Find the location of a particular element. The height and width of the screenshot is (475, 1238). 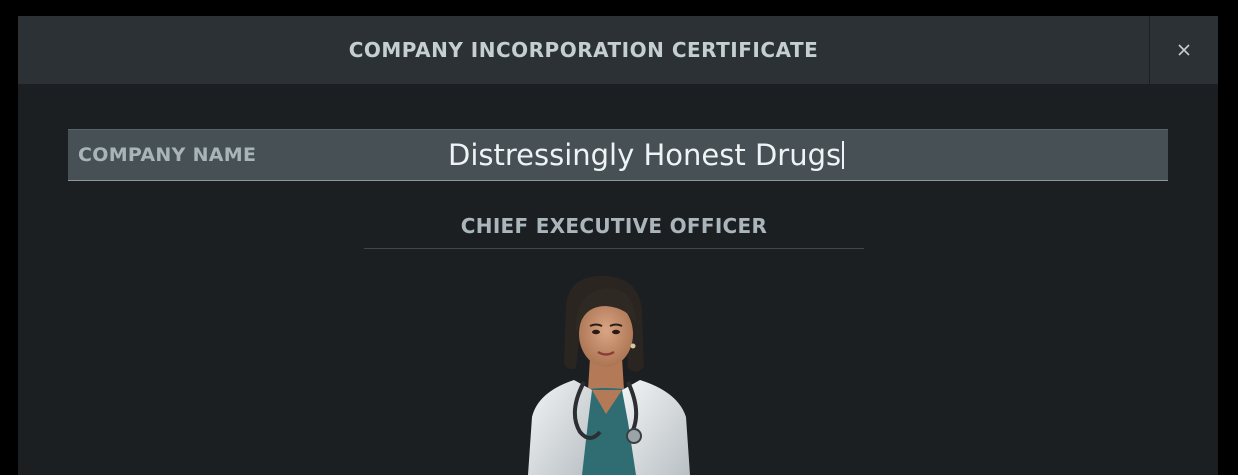

ceo-portrait is located at coordinates (608, 373).